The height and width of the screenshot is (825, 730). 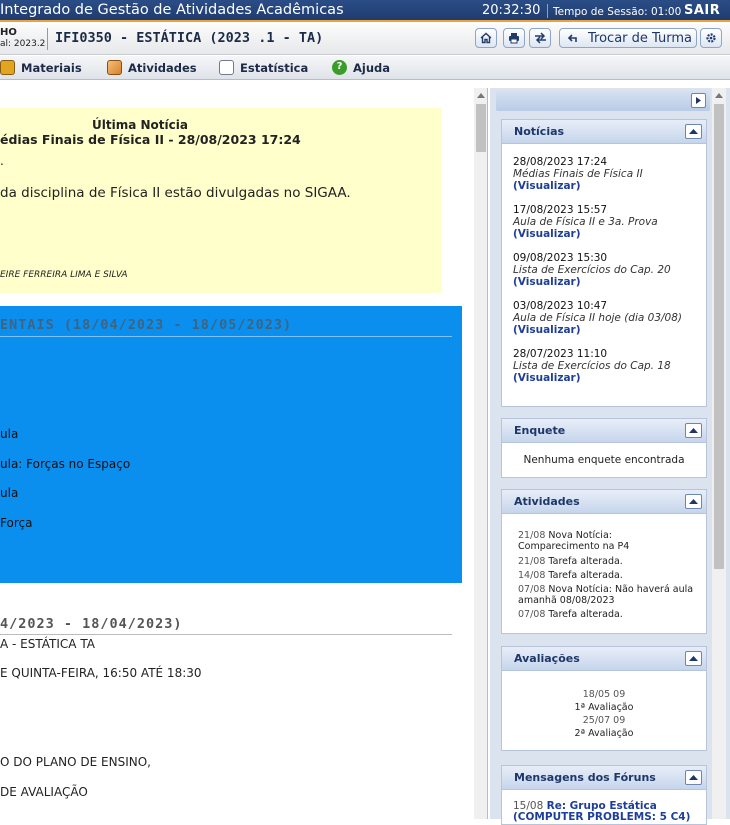 What do you see at coordinates (585, 222) in the screenshot?
I see `news-title: Aula de Física II e 3a. Prova` at bounding box center [585, 222].